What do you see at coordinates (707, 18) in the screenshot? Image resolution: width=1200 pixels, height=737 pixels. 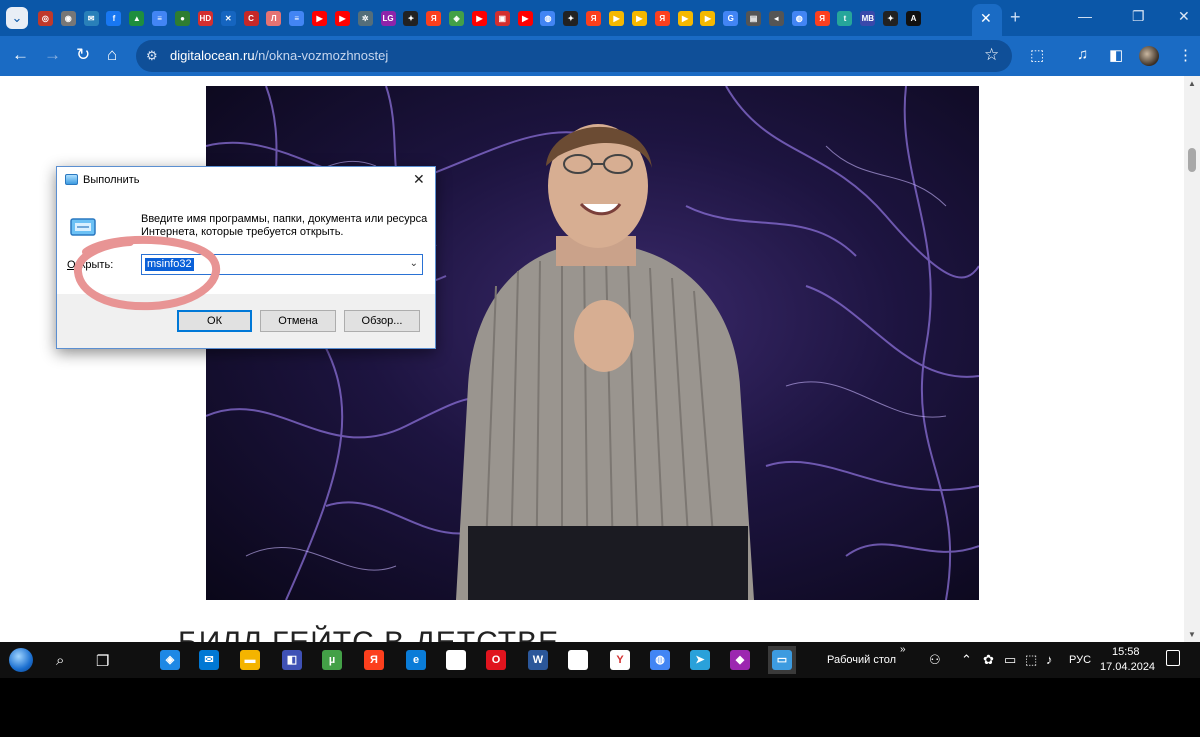 I see `tab-icon-30: ▶` at bounding box center [707, 18].